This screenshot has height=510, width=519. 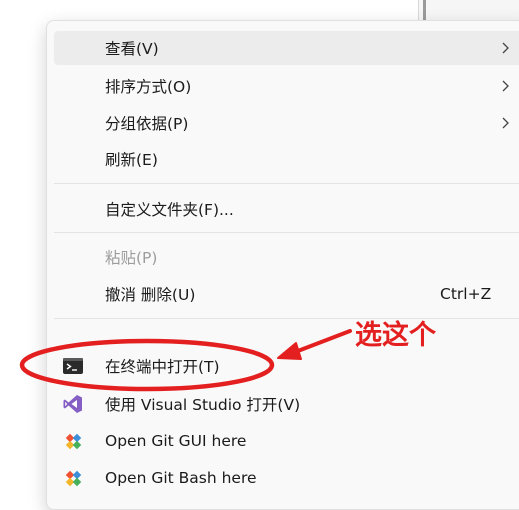 What do you see at coordinates (286, 366) in the screenshot?
I see `menu-item-open-in-terminal: 在终端中打开(T)` at bounding box center [286, 366].